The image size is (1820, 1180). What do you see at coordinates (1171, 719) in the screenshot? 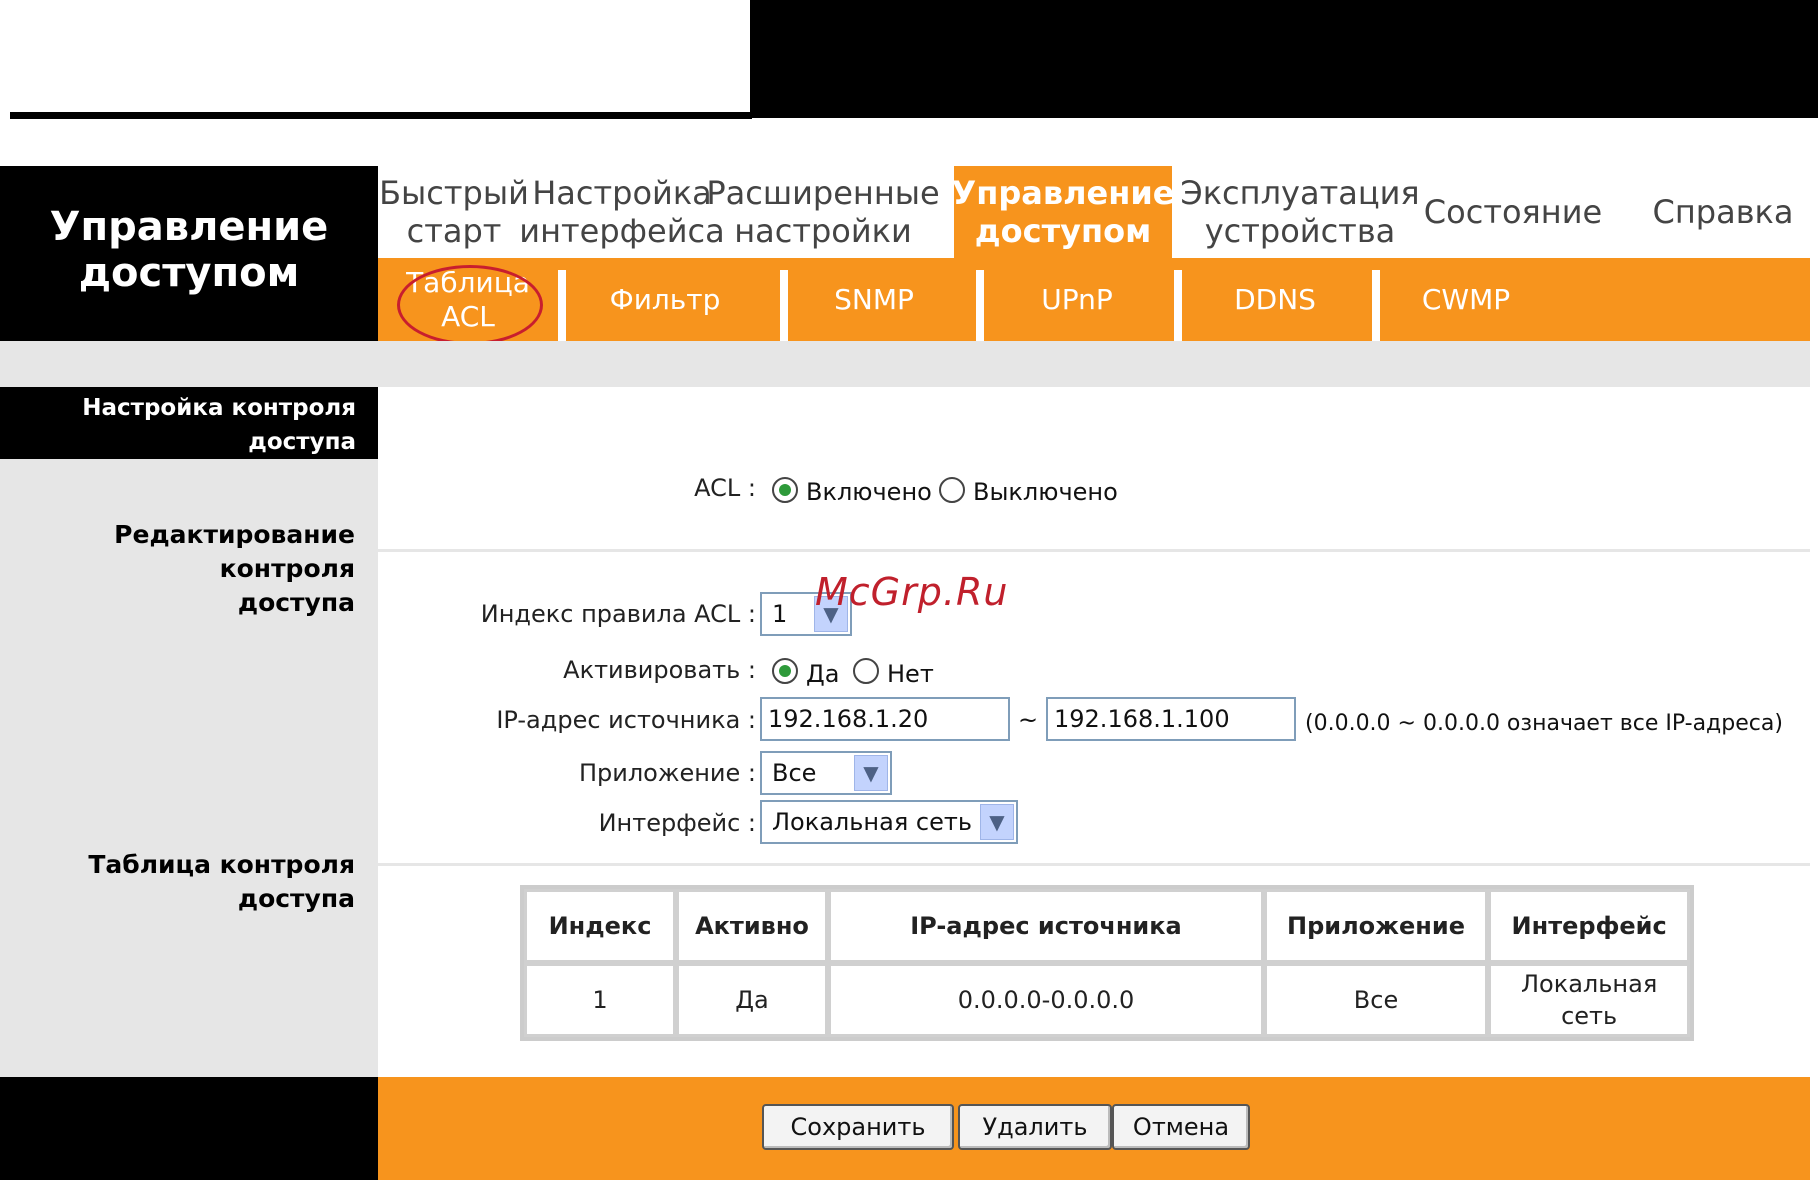
I see `source-ip-to-input` at bounding box center [1171, 719].